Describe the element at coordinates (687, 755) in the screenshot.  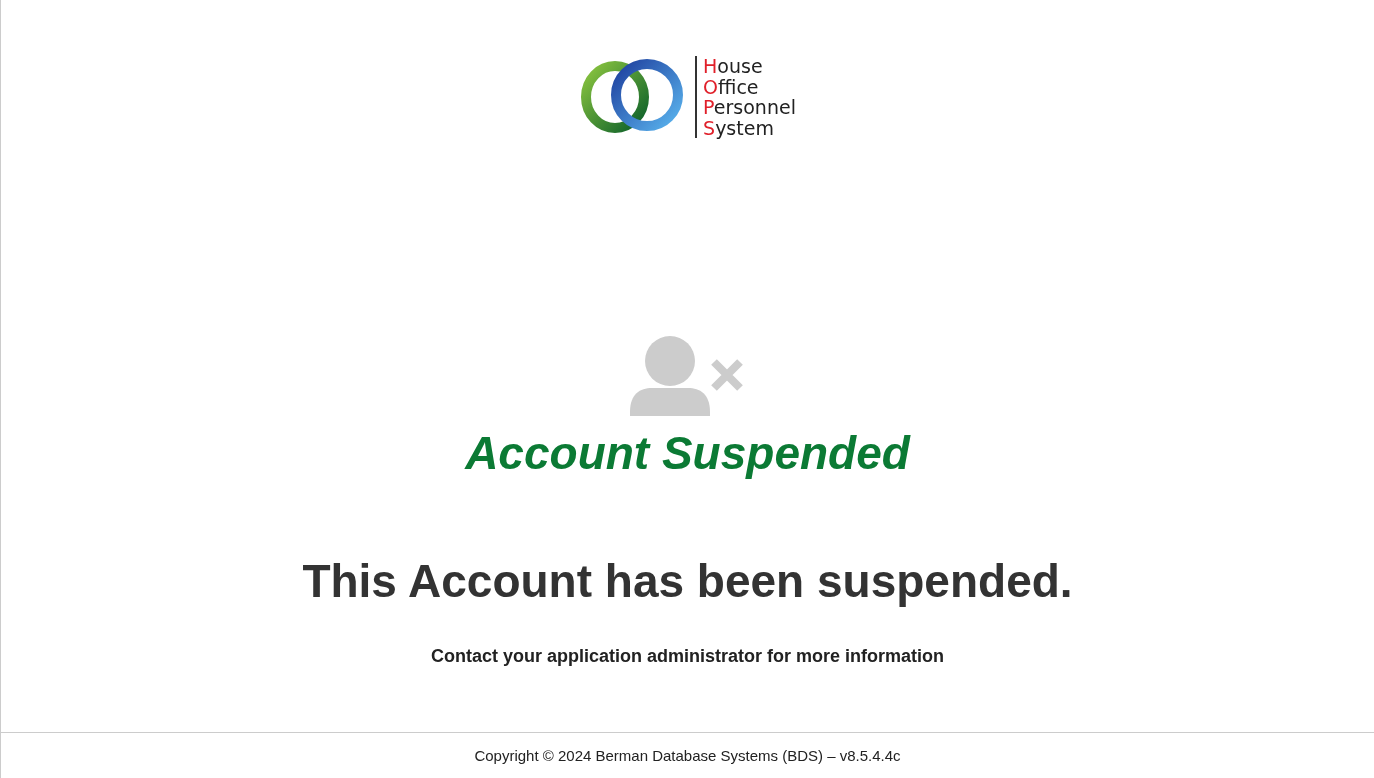
I see `copyright-text: Copyright © 2024 Berman Database Systems (BDS) – v8.5.4.4c` at that location.